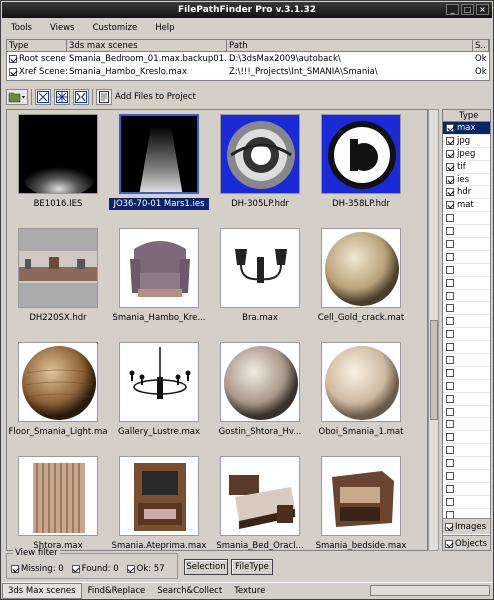 This screenshot has height=600, width=494. I want to click on tab-3ds-max-scenes: 3ds Max scenes, so click(42, 590).